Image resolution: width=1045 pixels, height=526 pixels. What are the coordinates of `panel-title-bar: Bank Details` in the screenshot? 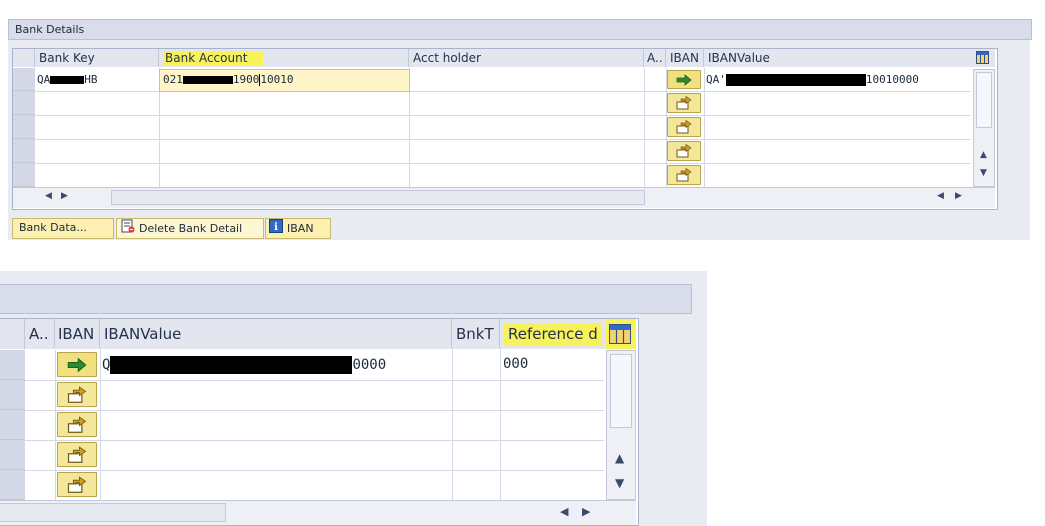 It's located at (520, 29).